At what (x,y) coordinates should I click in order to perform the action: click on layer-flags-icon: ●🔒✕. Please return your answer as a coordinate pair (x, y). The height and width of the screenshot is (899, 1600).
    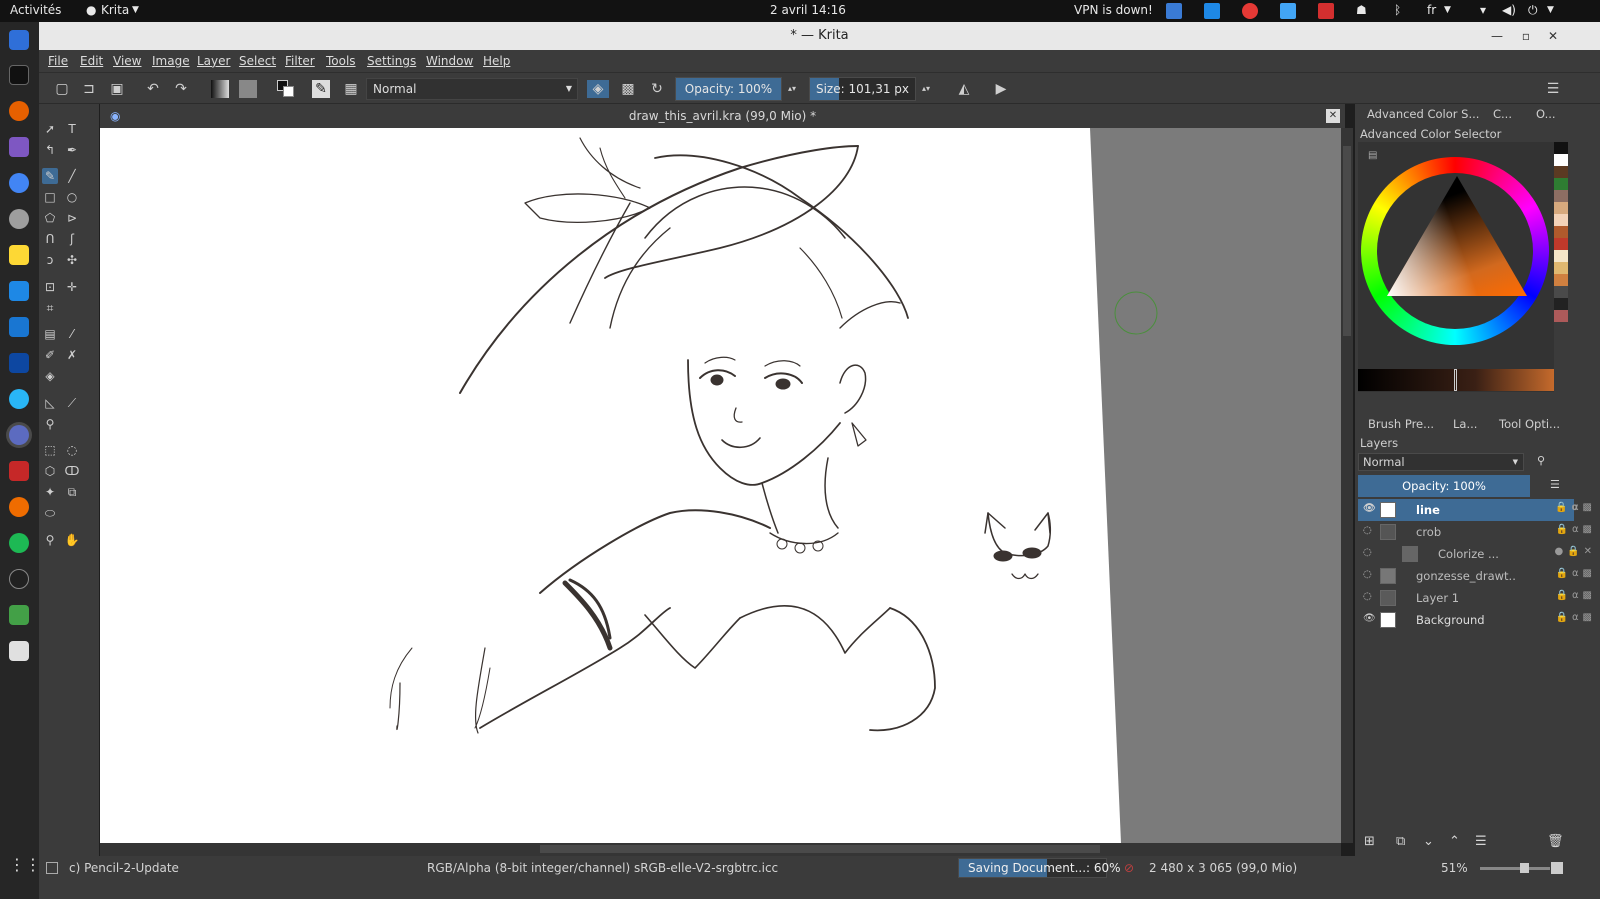
    Looking at the image, I should click on (1575, 551).